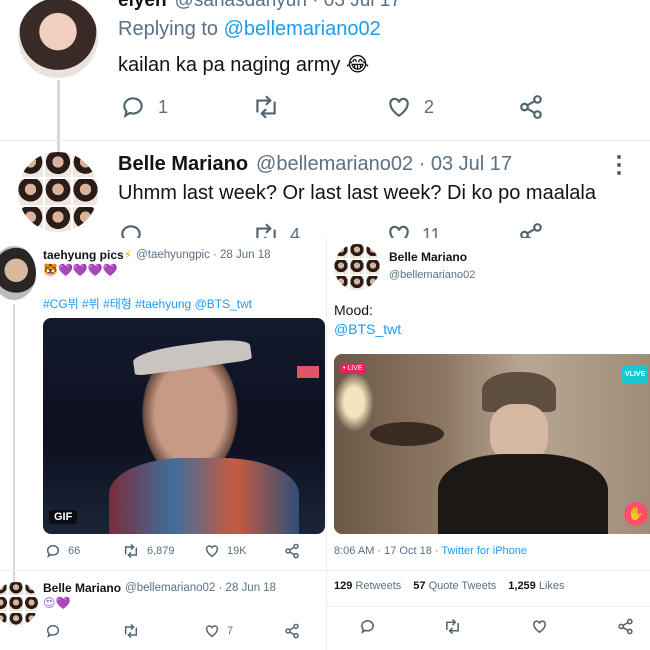 The width and height of the screenshot is (650, 650). Describe the element at coordinates (428, 257) in the screenshot. I see `author-name: Belle Mariano` at that location.